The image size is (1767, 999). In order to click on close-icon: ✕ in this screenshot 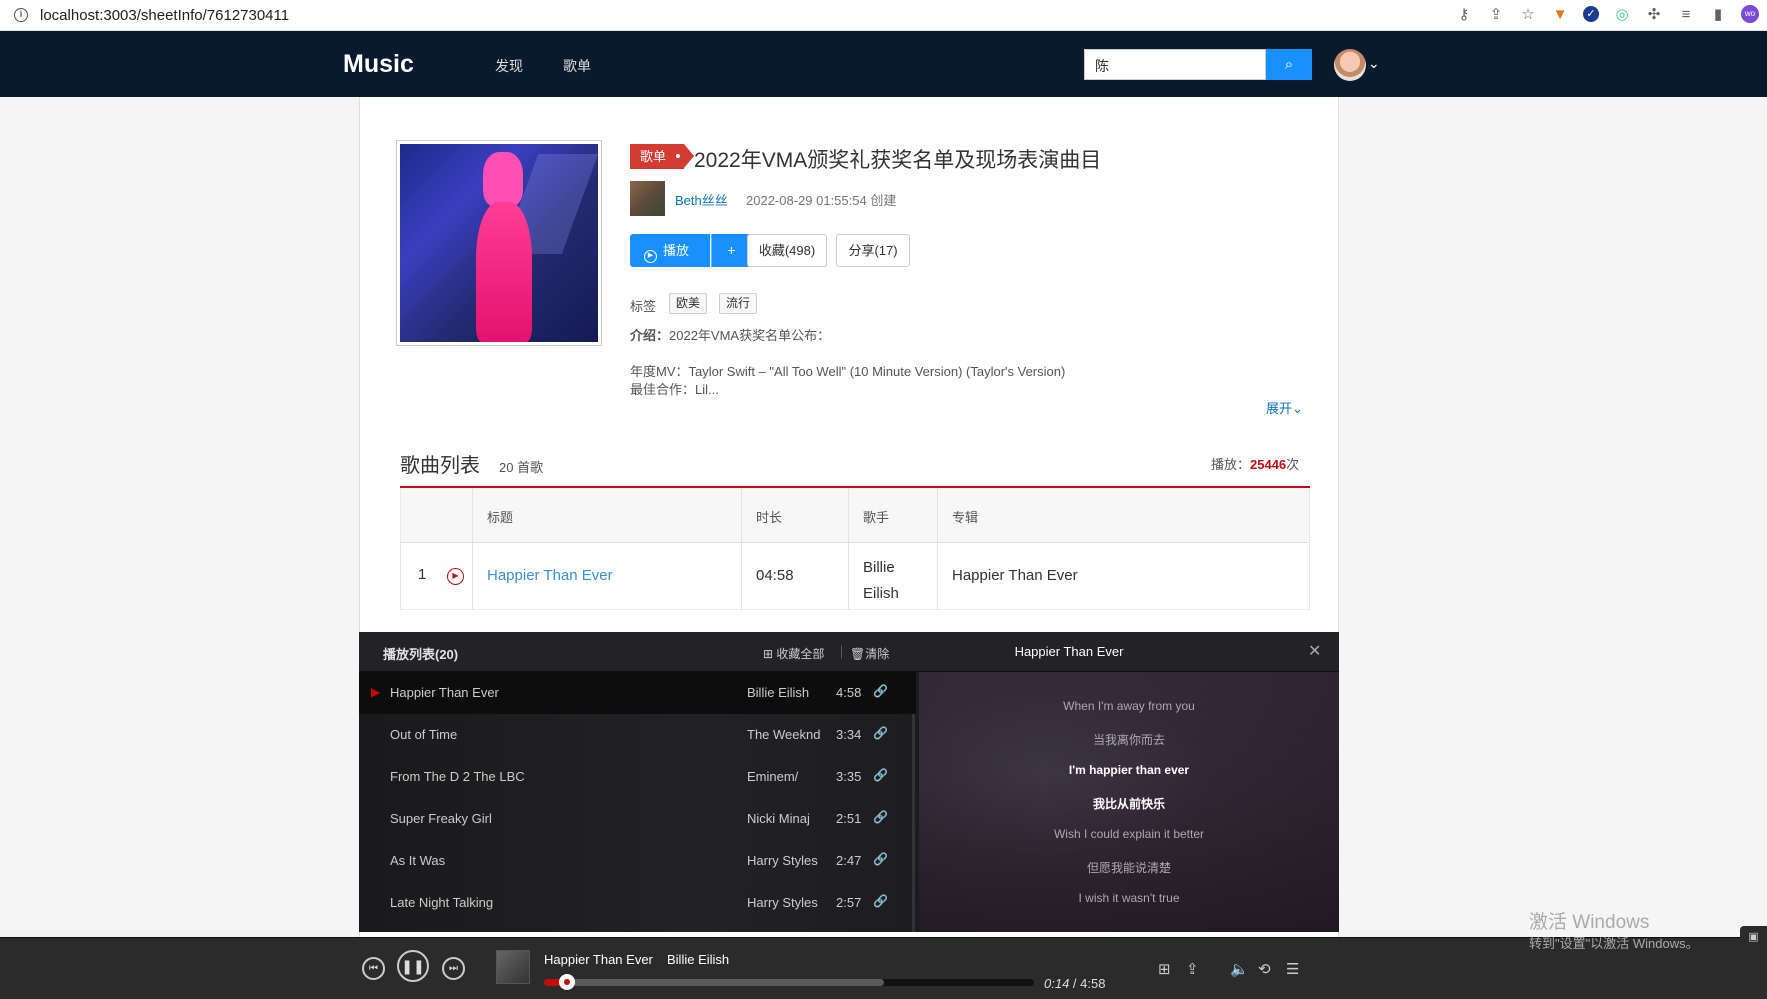, I will do `click(1314, 651)`.